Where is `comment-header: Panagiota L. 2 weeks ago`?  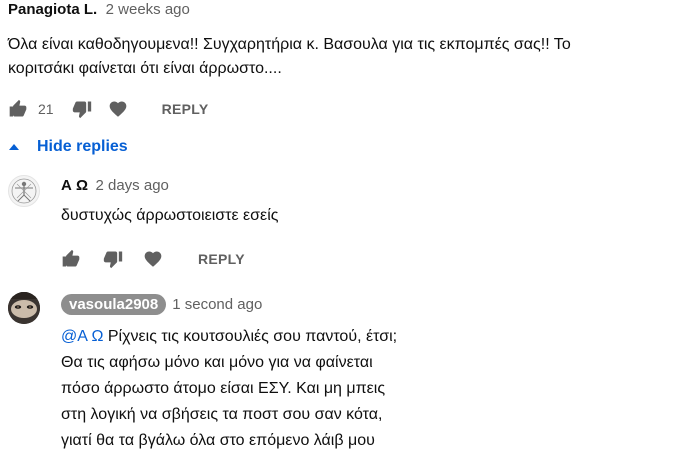 comment-header: Panagiota L. 2 weeks ago is located at coordinates (99, 10).